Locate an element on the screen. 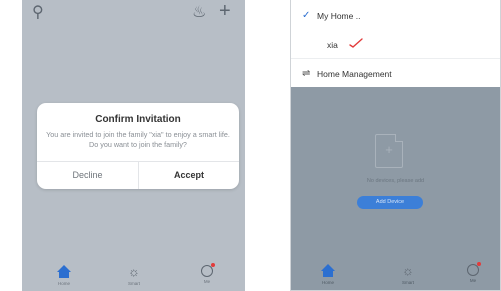 The image size is (501, 291). user-icon: ⚲ is located at coordinates (38, 13).